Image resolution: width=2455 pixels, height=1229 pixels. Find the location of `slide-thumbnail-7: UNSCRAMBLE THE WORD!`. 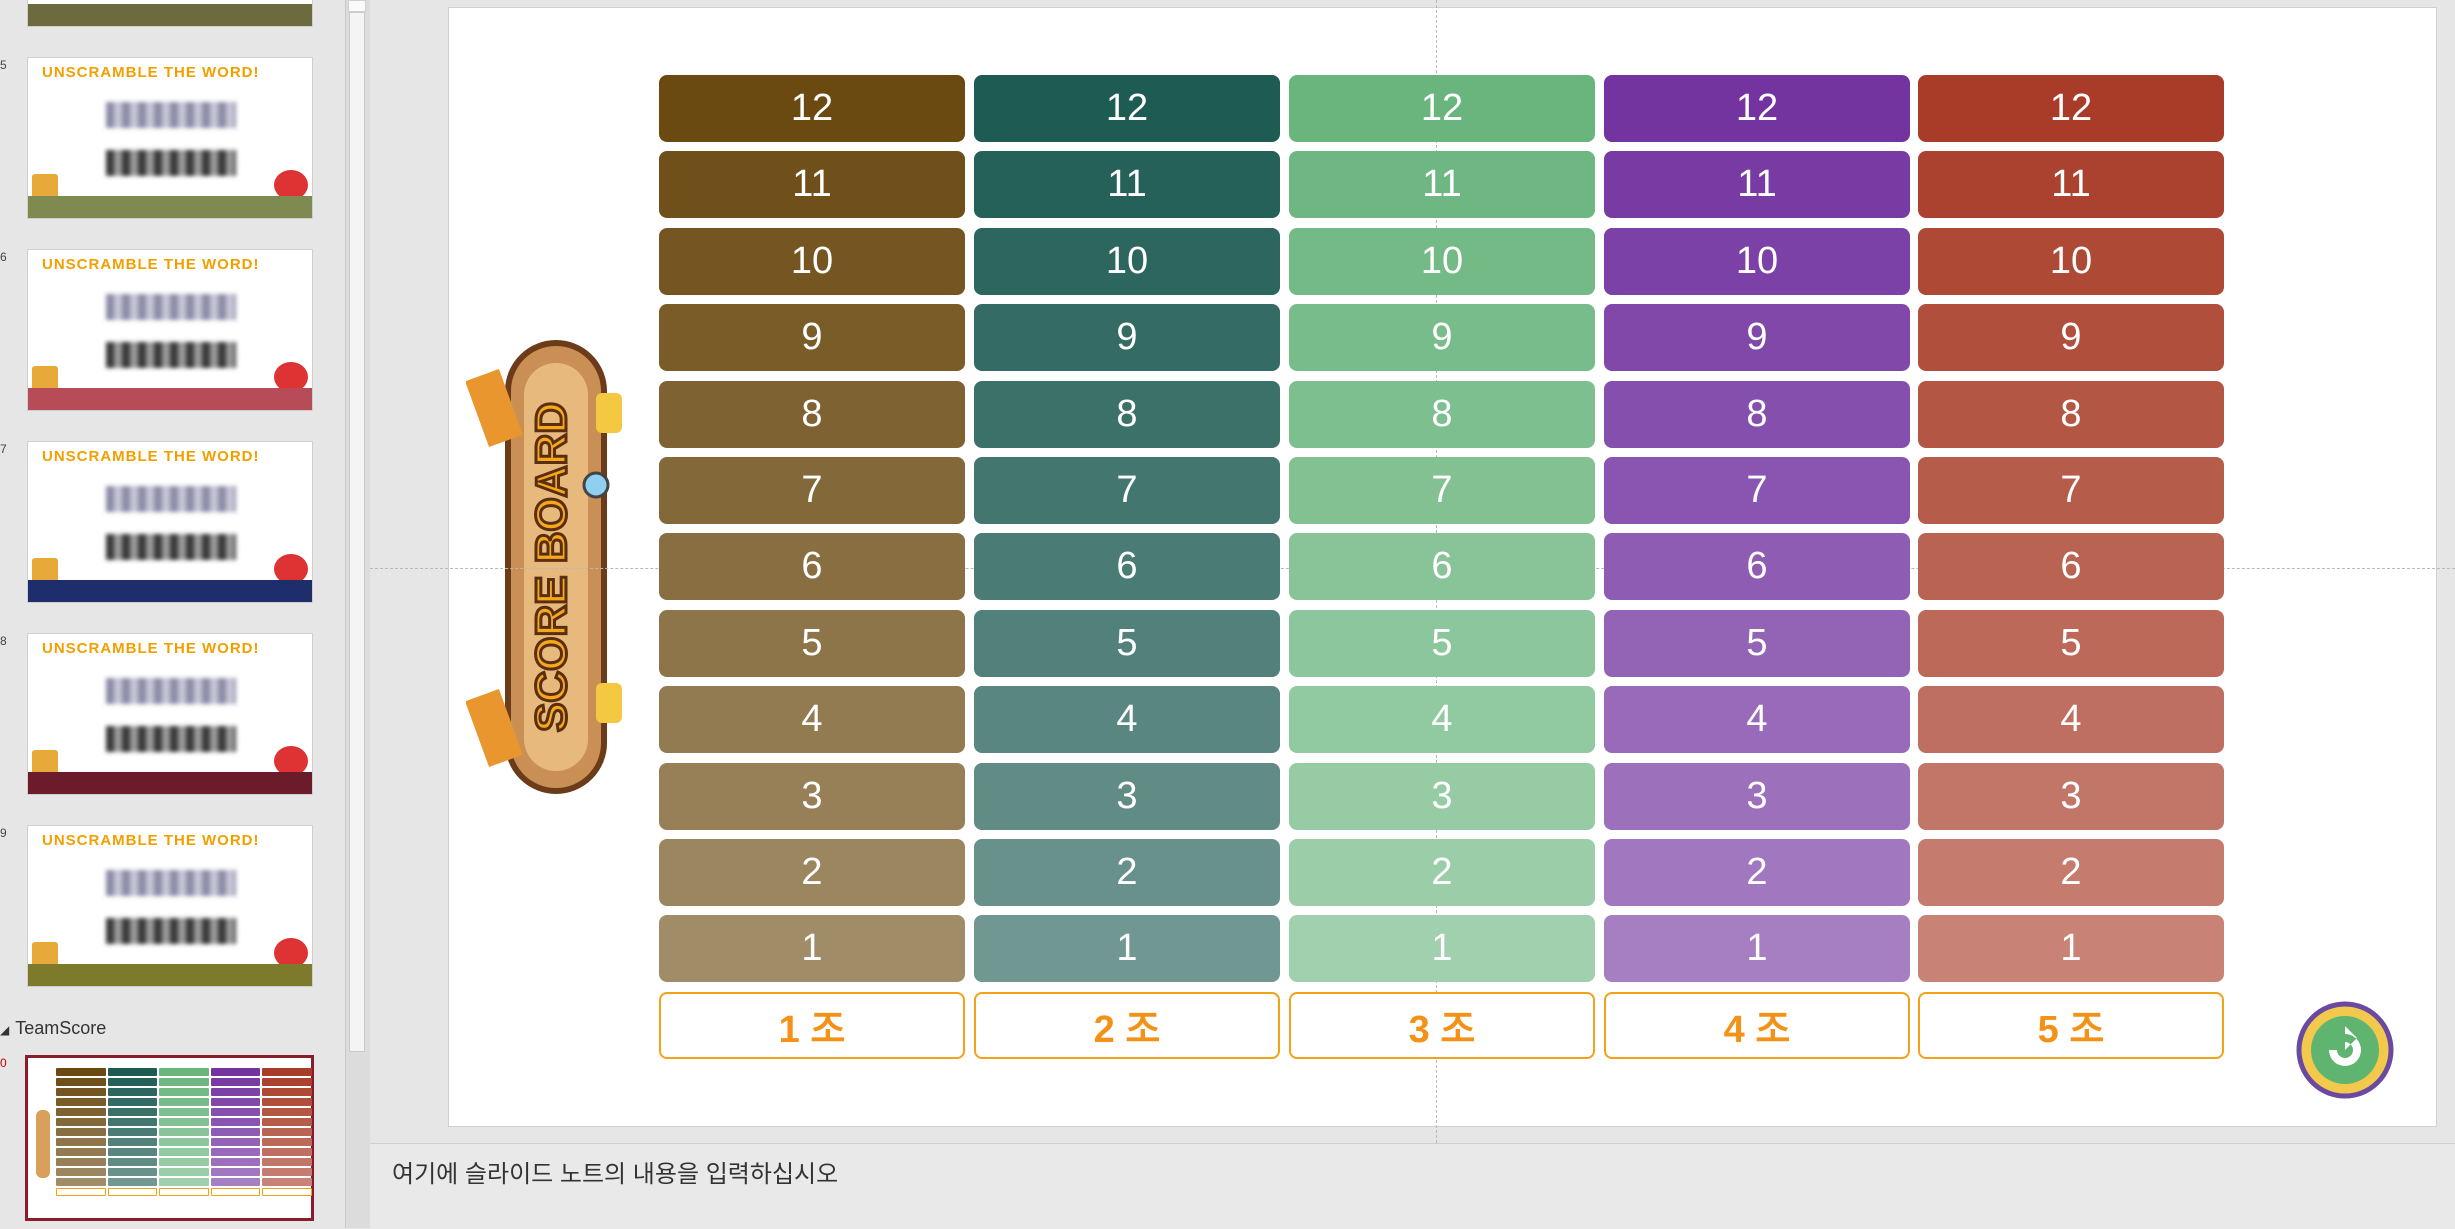

slide-thumbnail-7: UNSCRAMBLE THE WORD! is located at coordinates (170, 522).